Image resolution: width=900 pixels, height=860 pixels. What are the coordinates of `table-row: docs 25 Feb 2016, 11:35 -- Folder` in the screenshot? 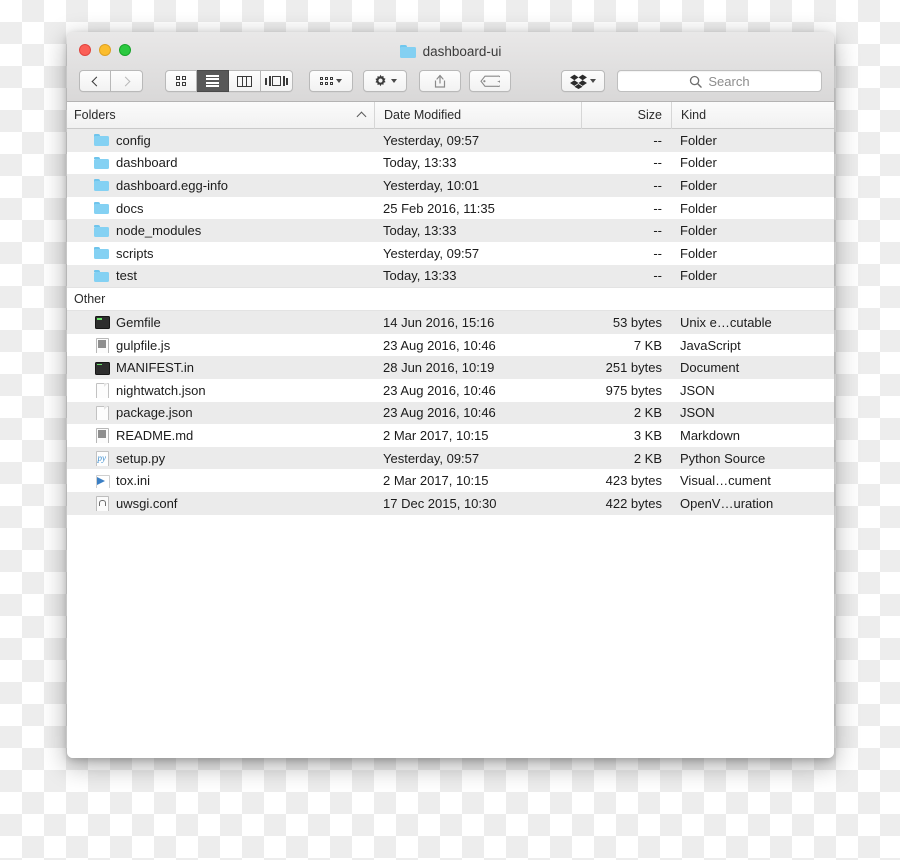 It's located at (450, 208).